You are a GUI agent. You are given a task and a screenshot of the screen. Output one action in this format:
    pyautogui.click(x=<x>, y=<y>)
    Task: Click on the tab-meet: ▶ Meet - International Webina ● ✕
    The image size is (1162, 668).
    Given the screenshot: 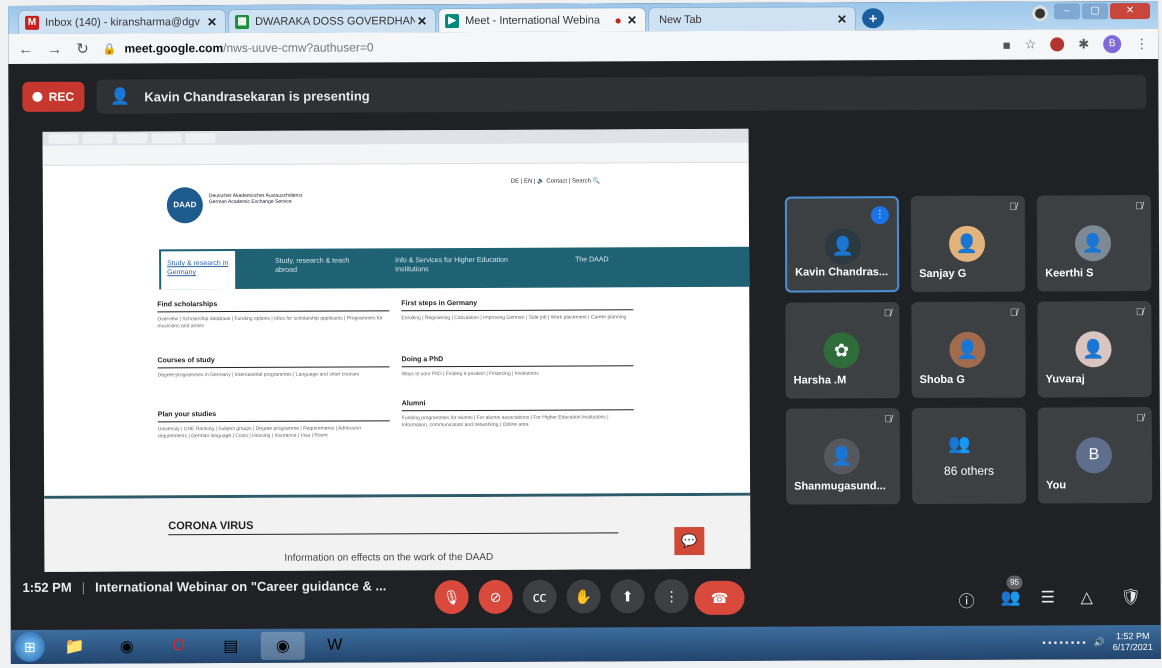 What is the action you would take?
    pyautogui.click(x=542, y=20)
    